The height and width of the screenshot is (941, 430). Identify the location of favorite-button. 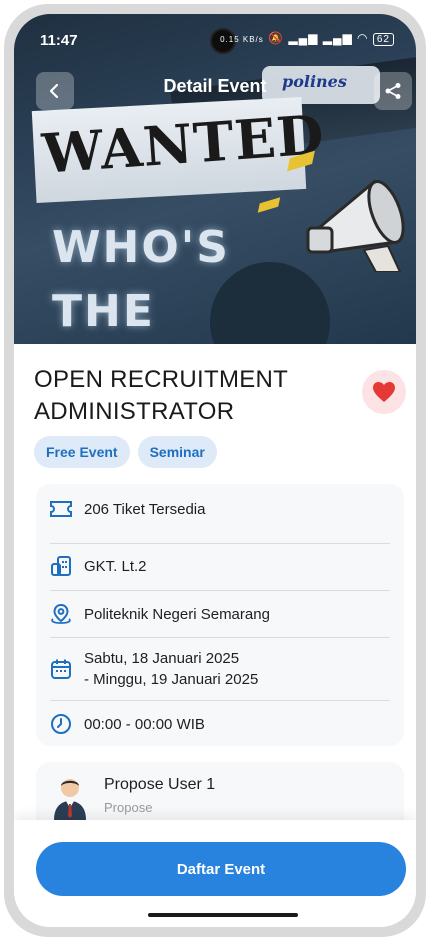
(384, 392).